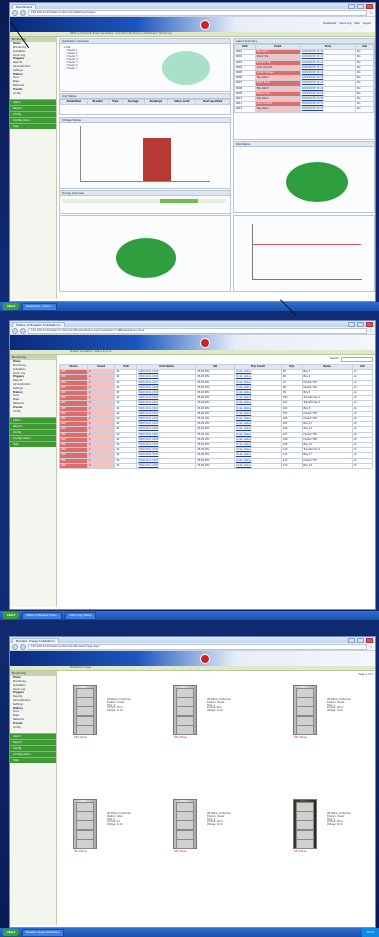  I want to click on rack-caption: CB 3 Panel, so click(300, 737).